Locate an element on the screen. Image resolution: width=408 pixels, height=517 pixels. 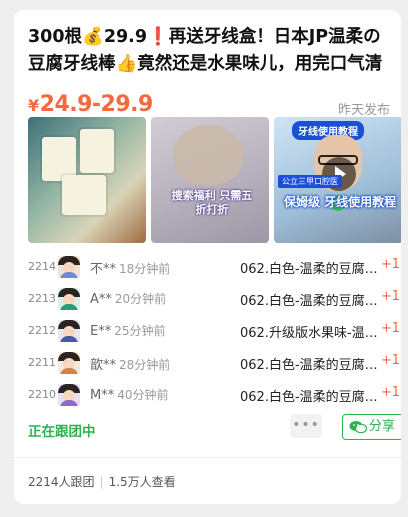
buyer-name: A** 20分钟前 is located at coordinates (128, 298).